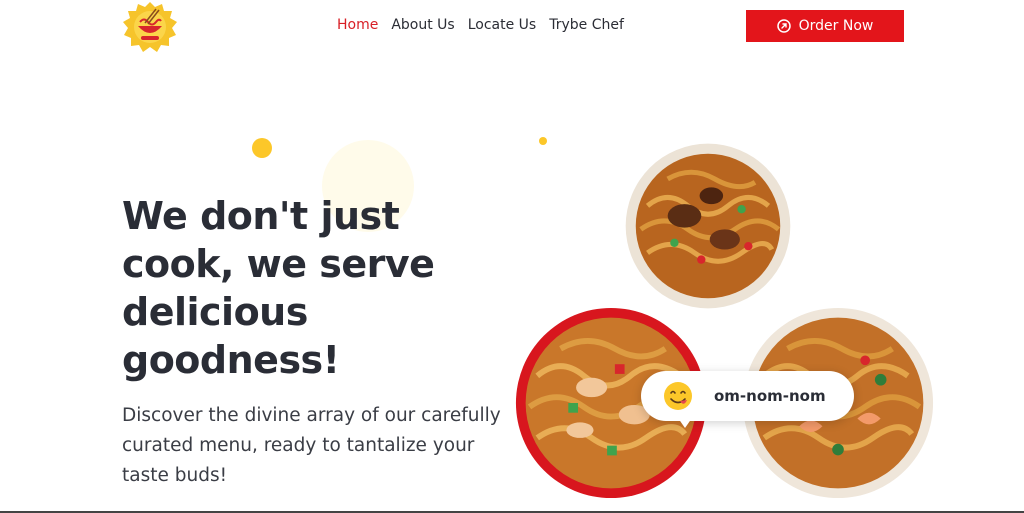  Describe the element at coordinates (708, 226) in the screenshot. I see `noodle-bowl-image` at that location.